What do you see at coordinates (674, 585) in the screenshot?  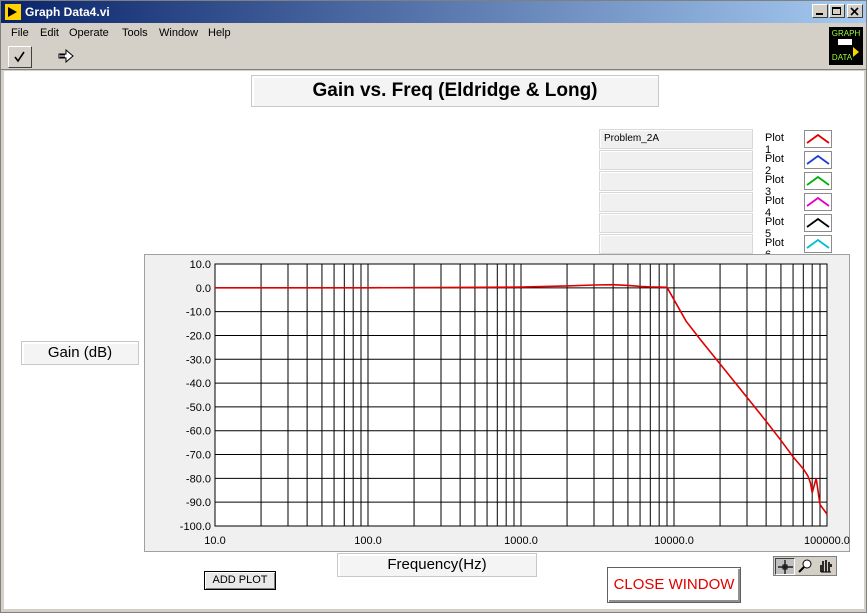 I see `close-window-button: CLOSE WINDOW` at bounding box center [674, 585].